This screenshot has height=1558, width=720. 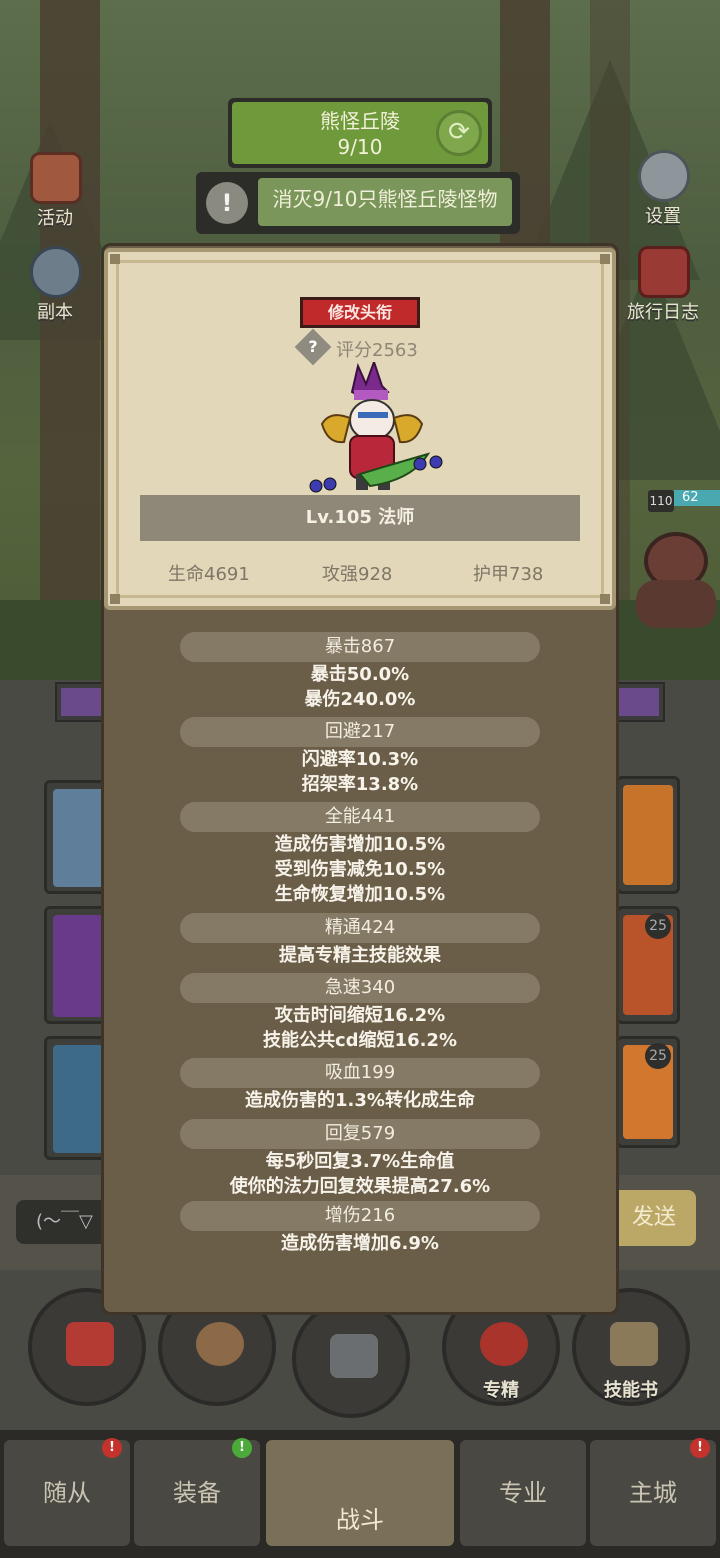 What do you see at coordinates (360, 674) in the screenshot?
I see `stat-line: 暴击50.0%` at bounding box center [360, 674].